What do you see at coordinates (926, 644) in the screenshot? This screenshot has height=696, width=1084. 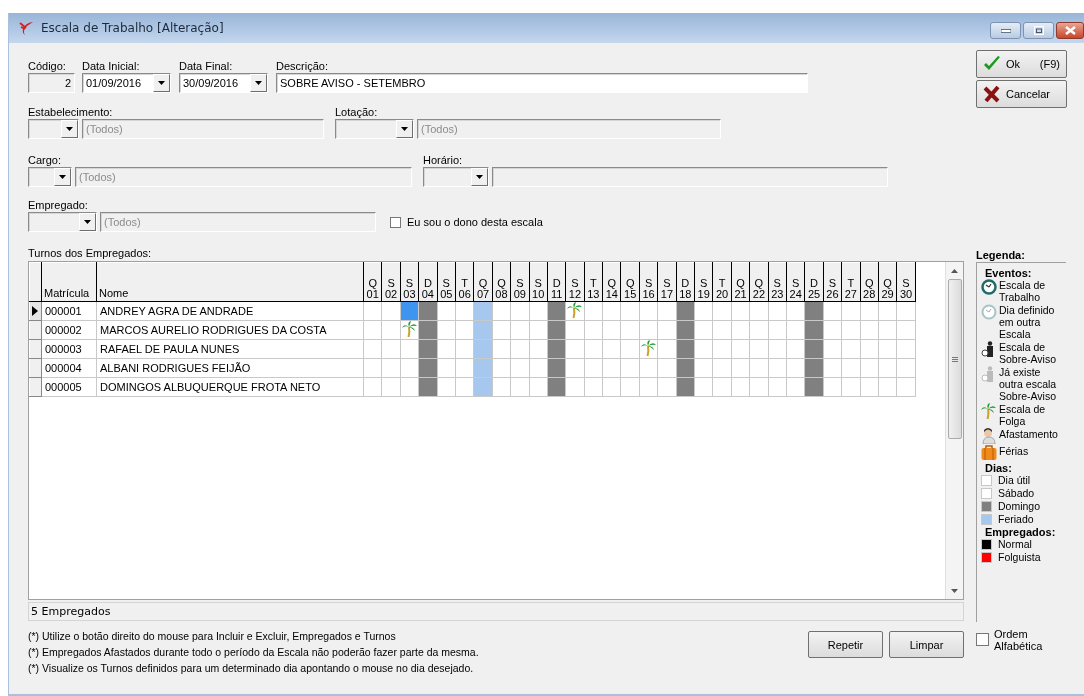 I see `clear-button: Limpar` at bounding box center [926, 644].